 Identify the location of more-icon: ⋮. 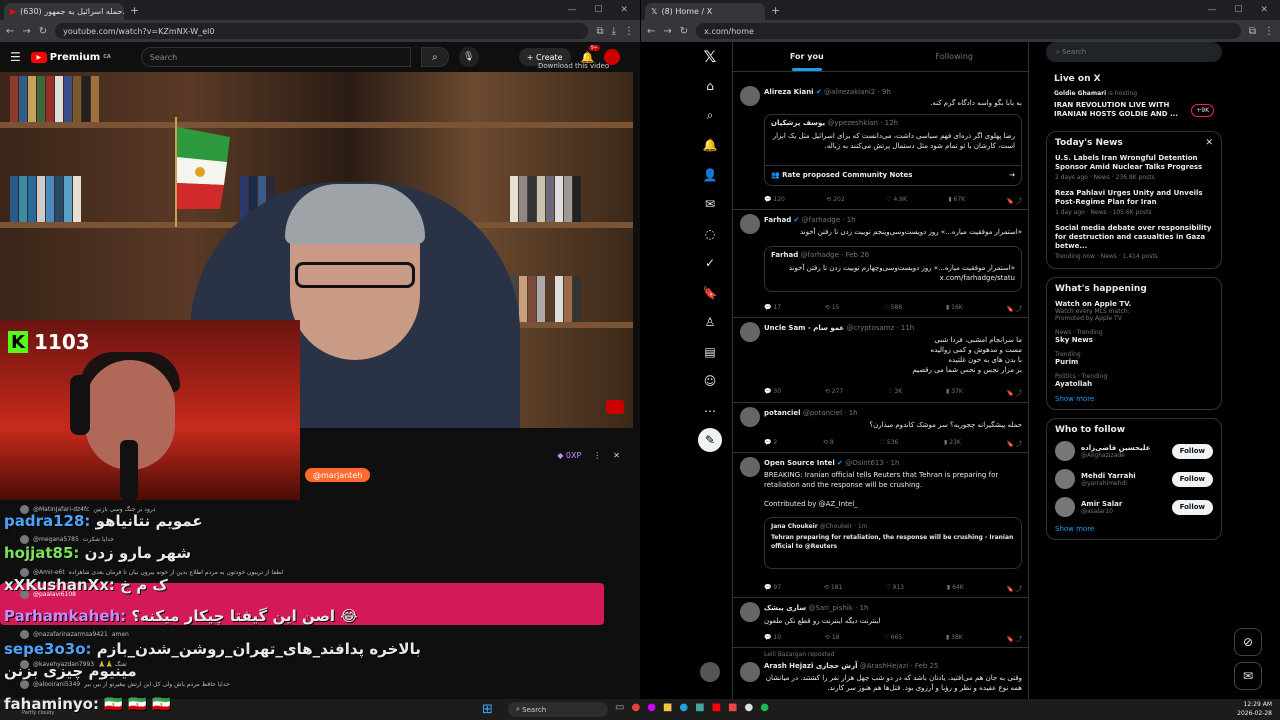
(597, 455).